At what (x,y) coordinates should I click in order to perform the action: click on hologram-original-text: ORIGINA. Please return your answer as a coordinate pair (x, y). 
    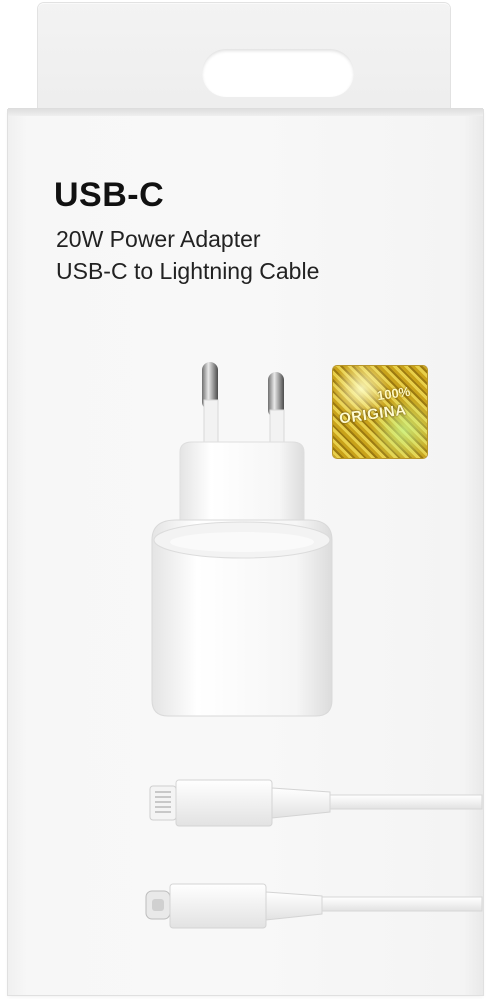
    Looking at the image, I should click on (373, 414).